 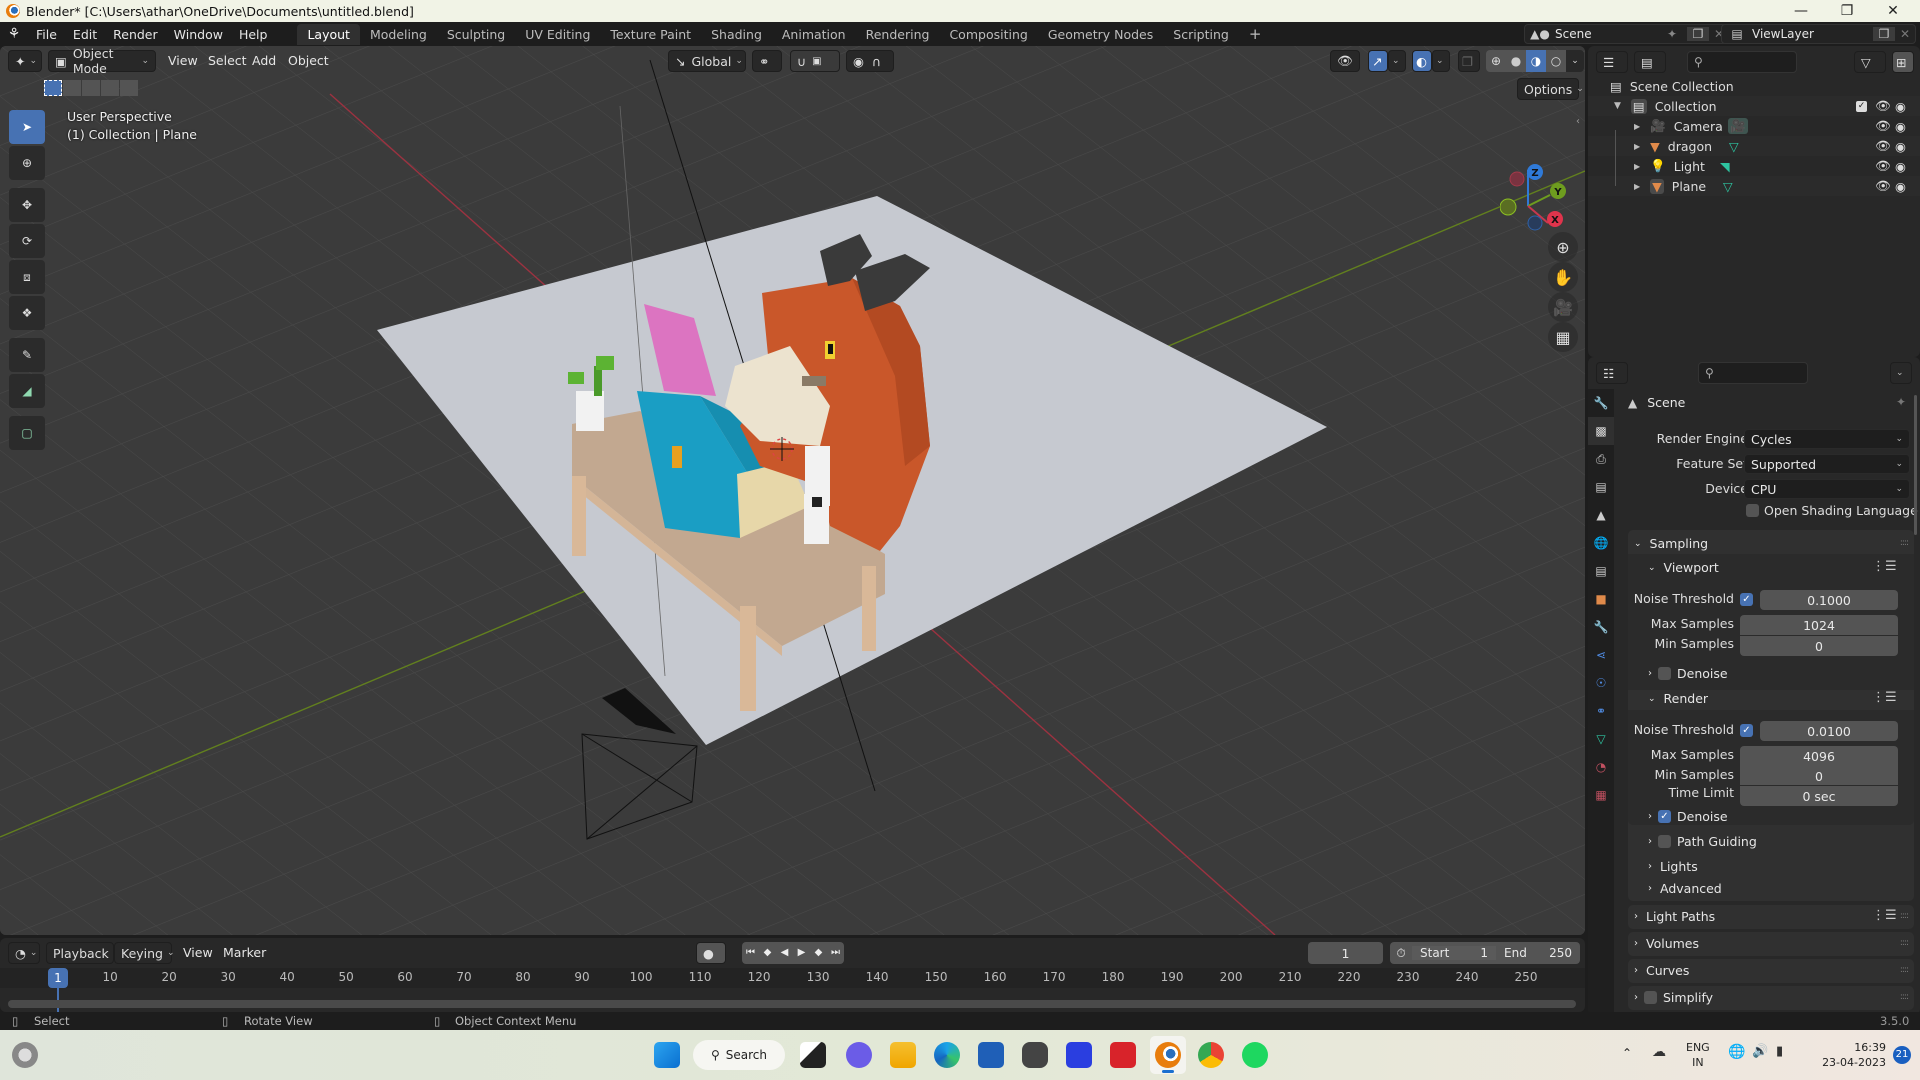 What do you see at coordinates (1901, 373) in the screenshot?
I see `properties-options-dropdown: ⌄` at bounding box center [1901, 373].